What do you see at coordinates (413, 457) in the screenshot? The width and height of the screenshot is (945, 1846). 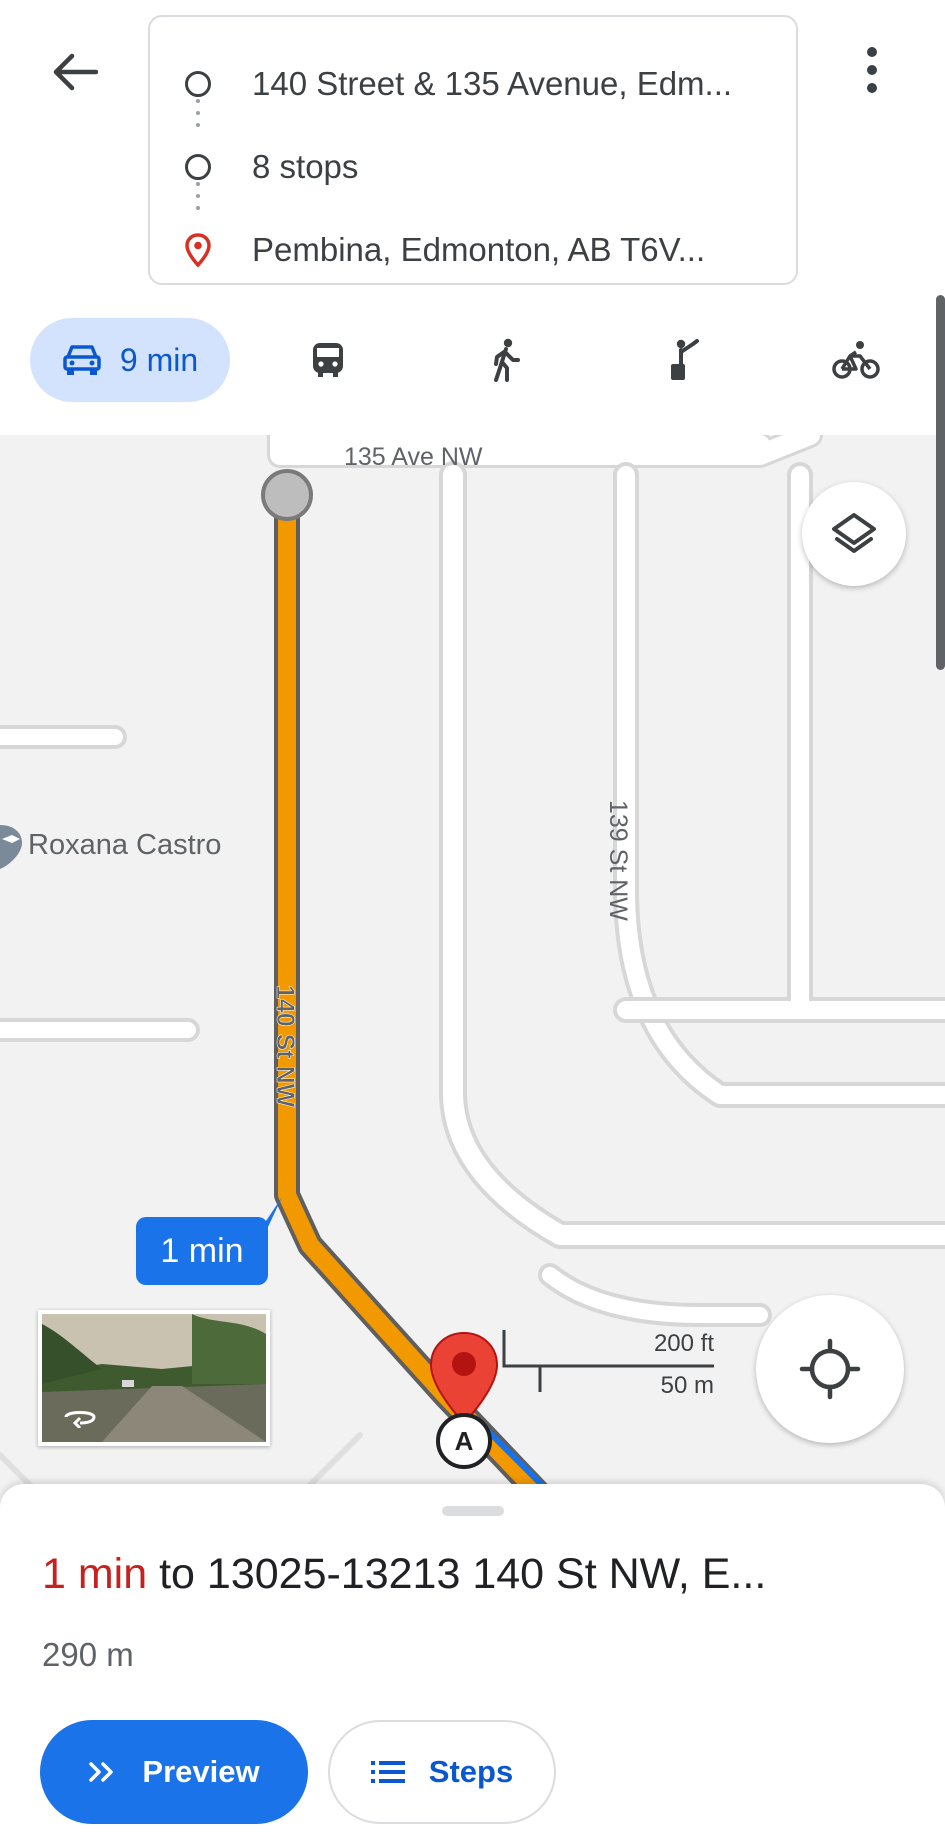 I see `street-label-135-ave: 135 Ave NW` at bounding box center [413, 457].